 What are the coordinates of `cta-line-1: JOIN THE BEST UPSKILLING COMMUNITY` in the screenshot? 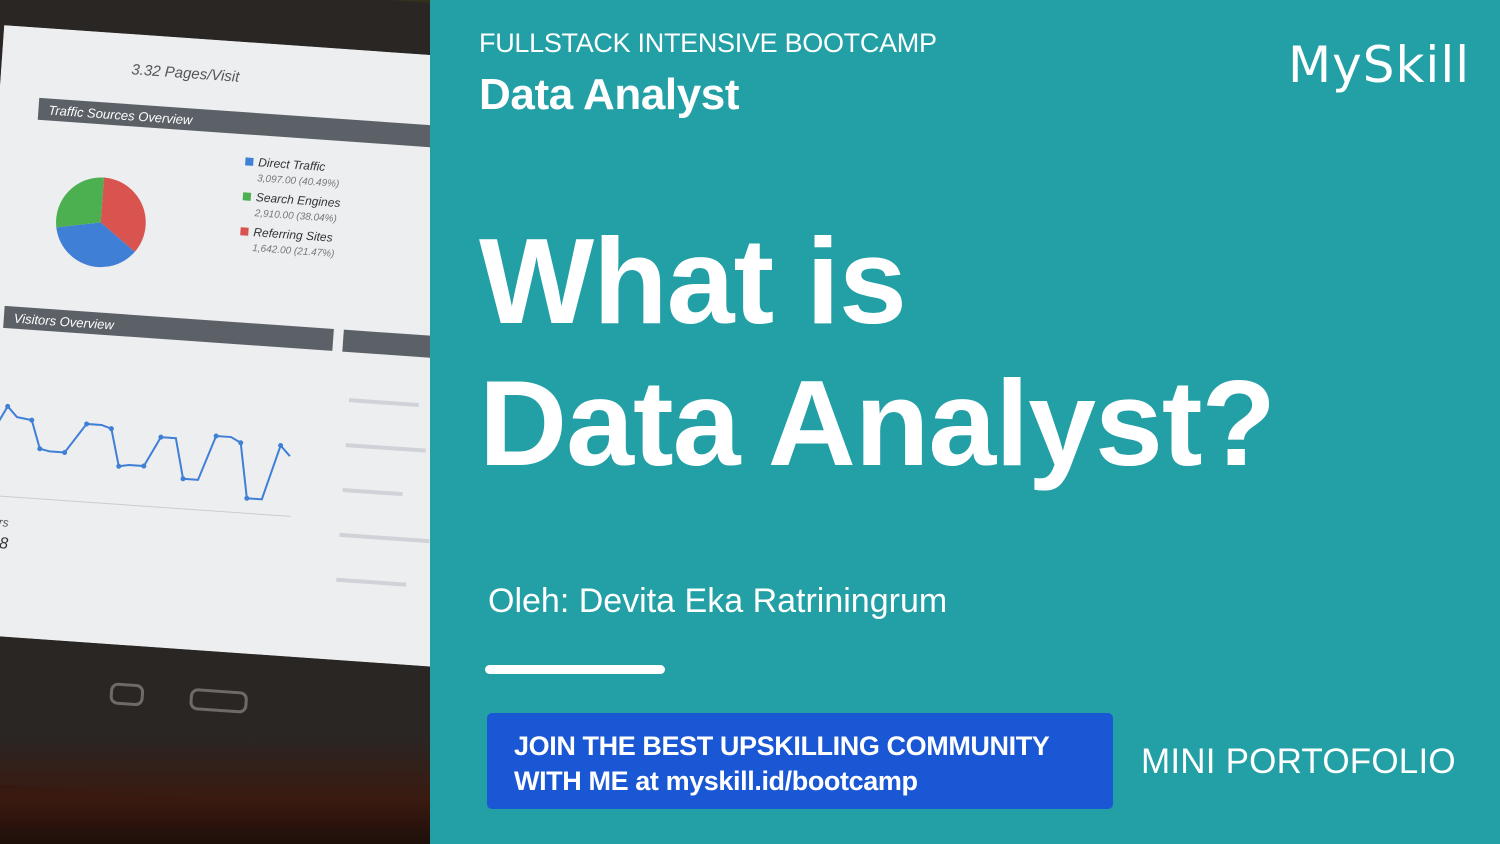 It's located at (782, 746).